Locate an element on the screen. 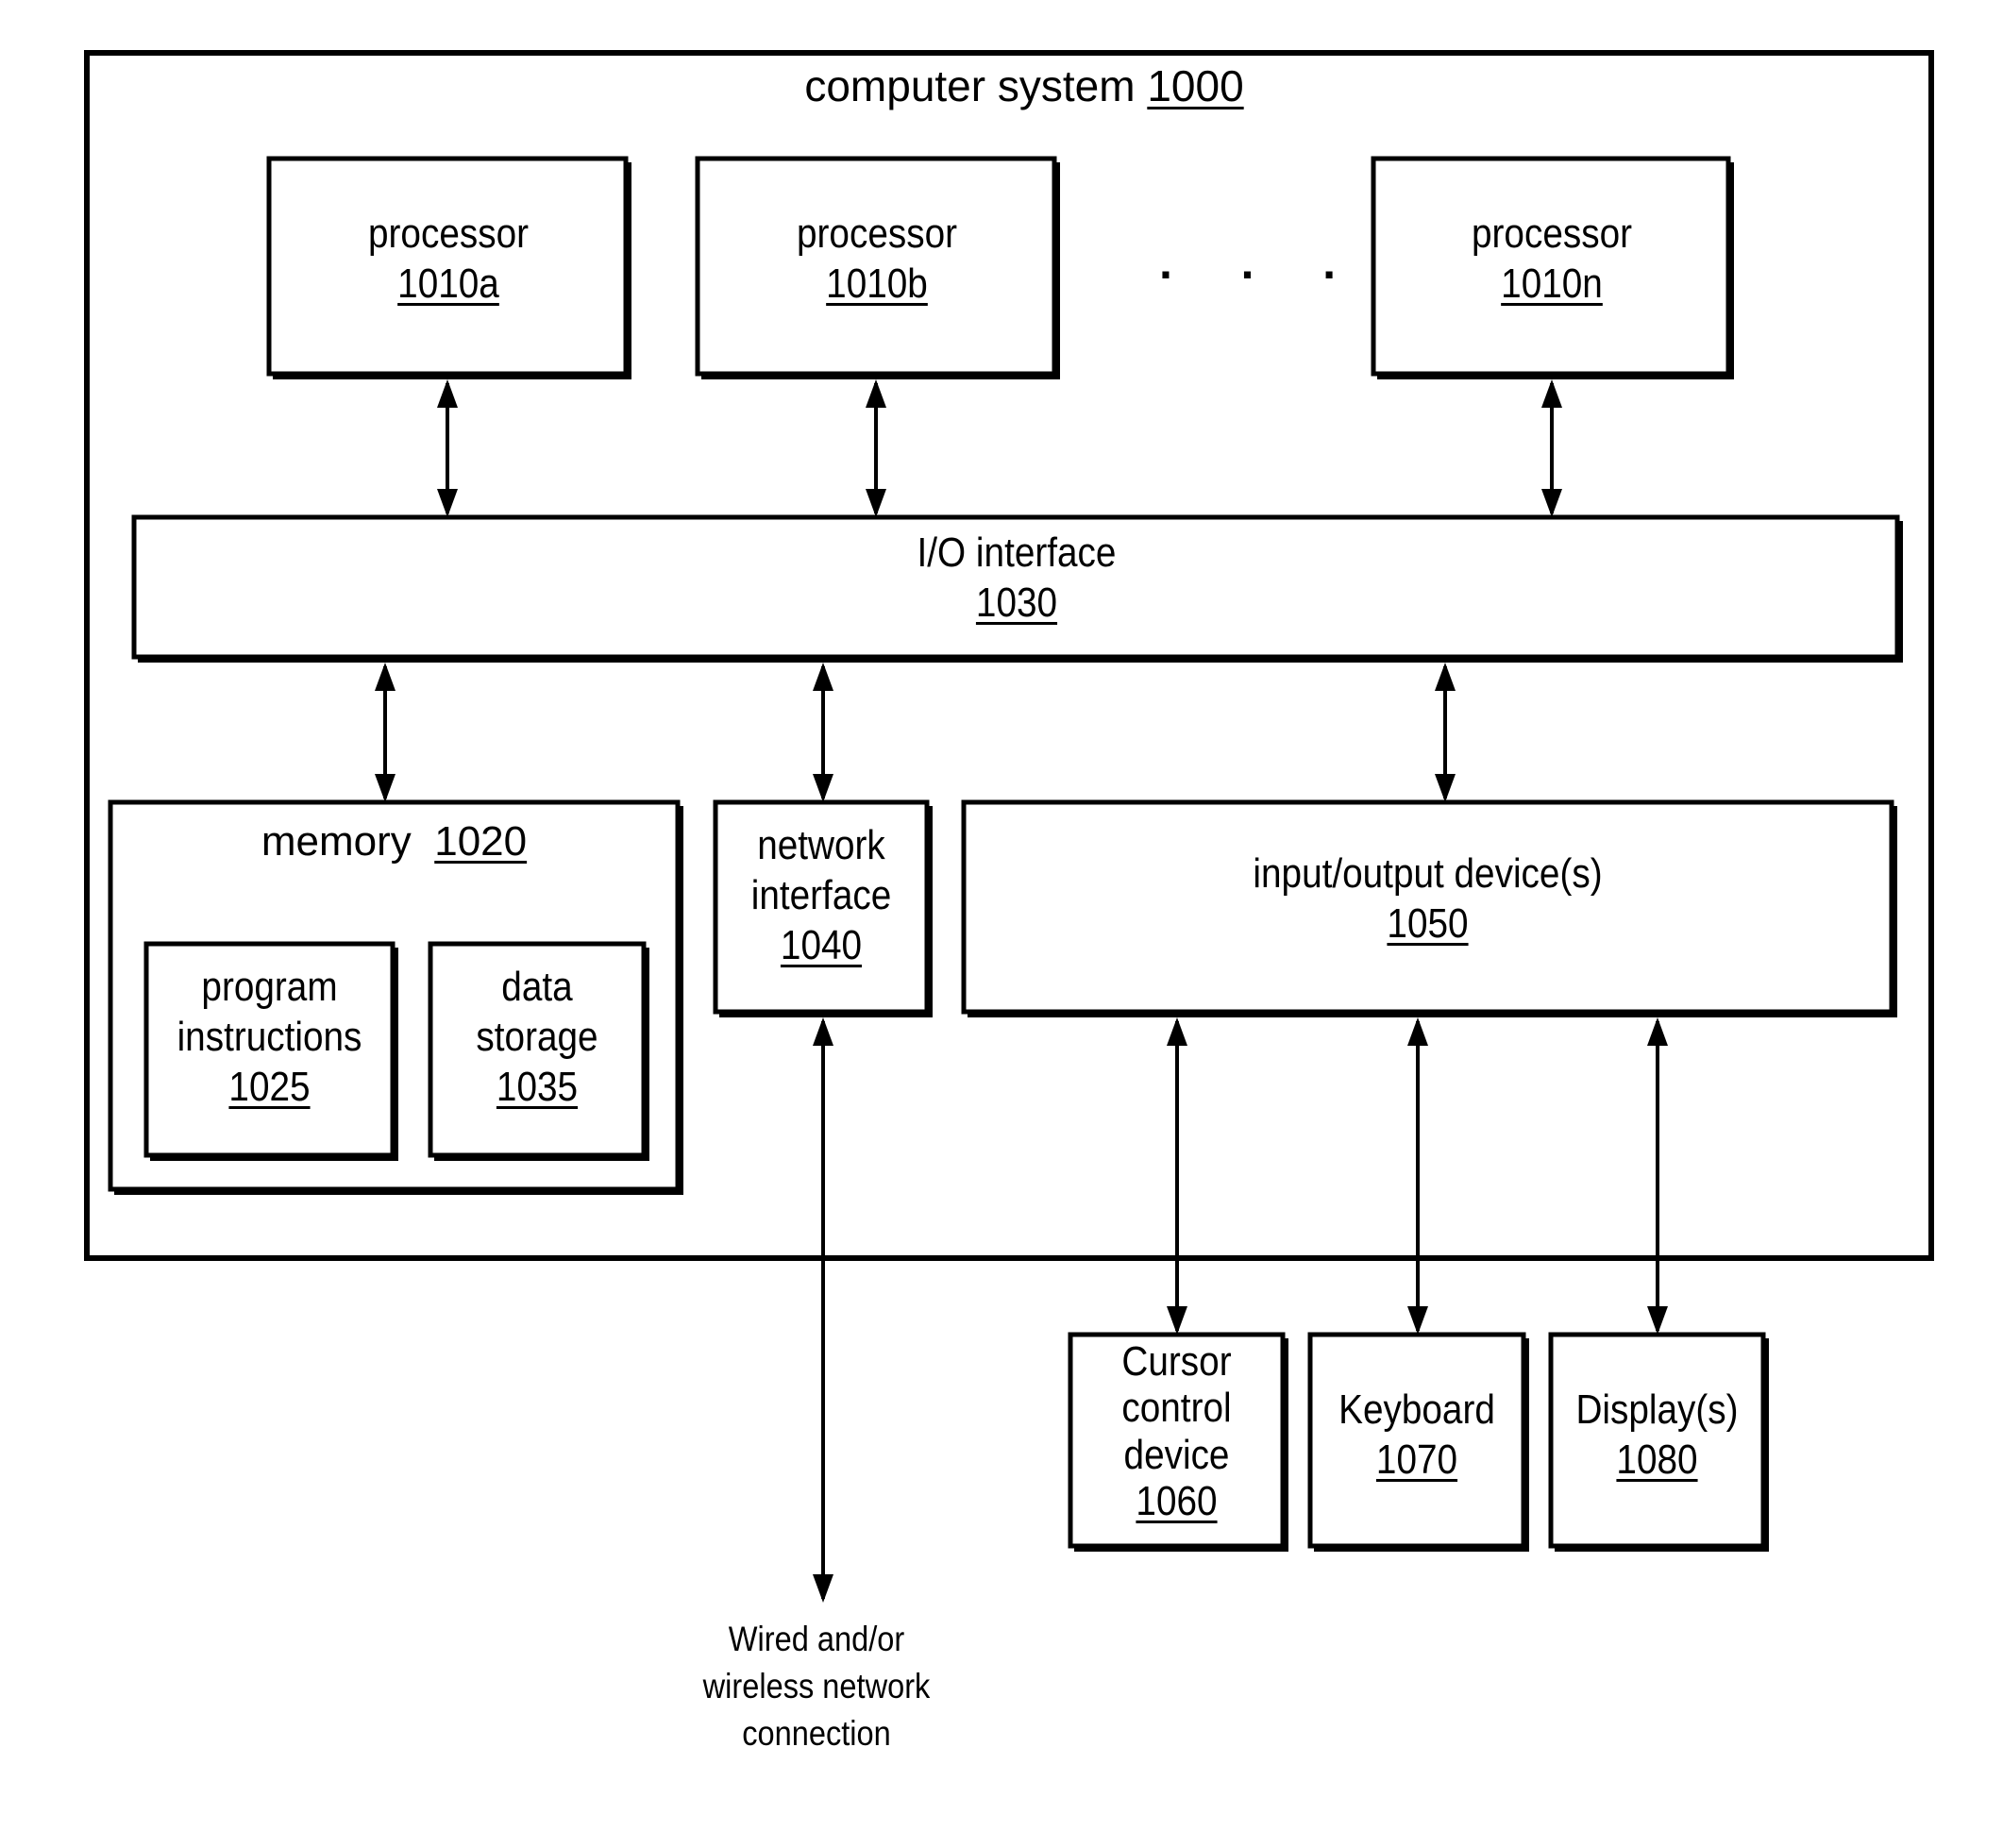 The image size is (2003, 1848). io-interface-1030-label: I/O interface 1030 is located at coordinates (1017, 579).